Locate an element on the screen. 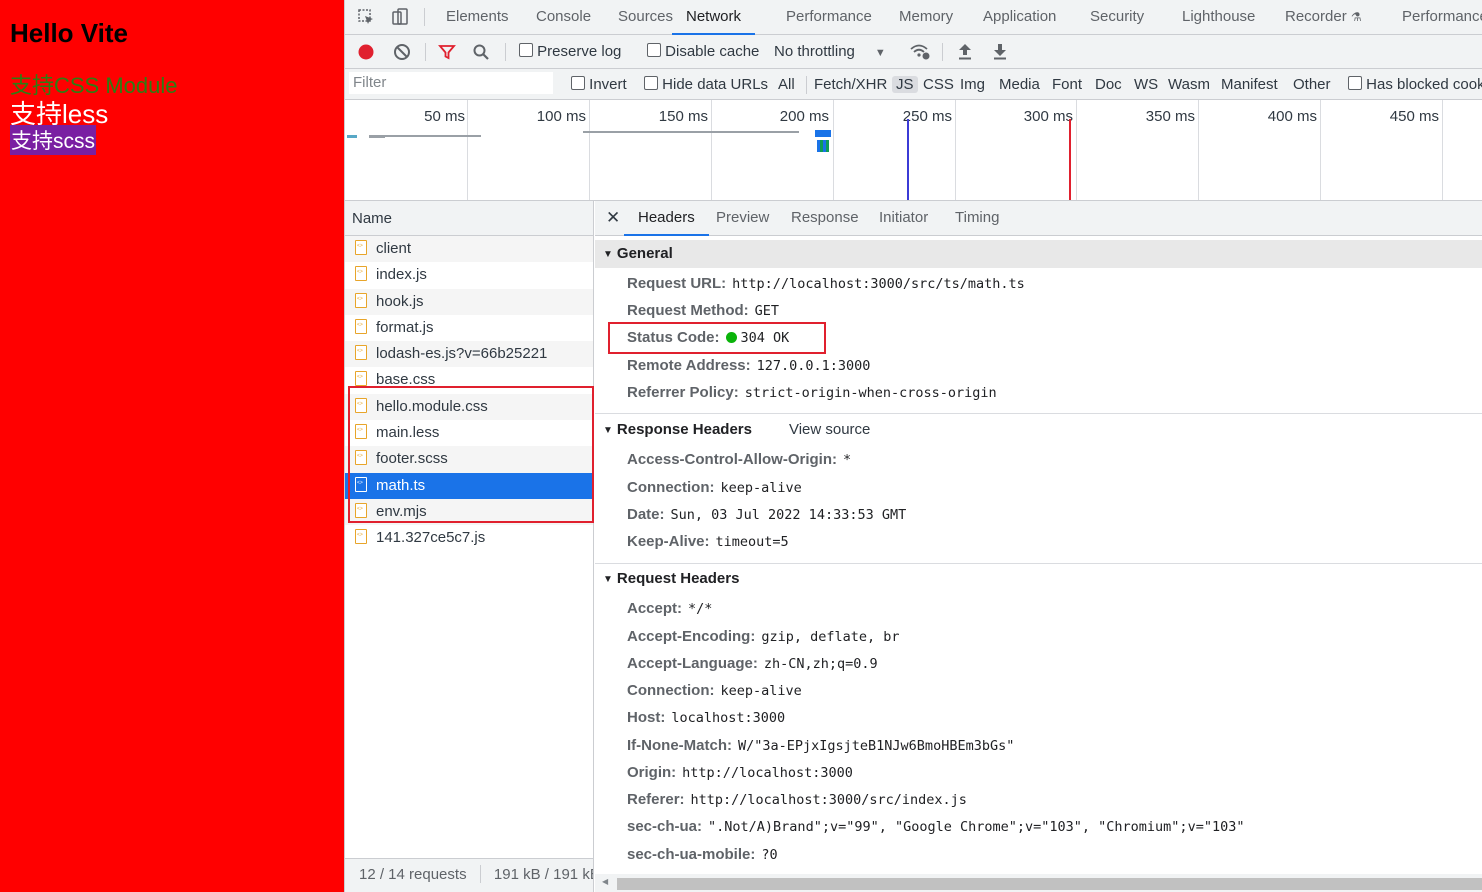 This screenshot has height=892, width=1482. request-headers-section-header: ▼ Request Headers is located at coordinates (1038, 579).